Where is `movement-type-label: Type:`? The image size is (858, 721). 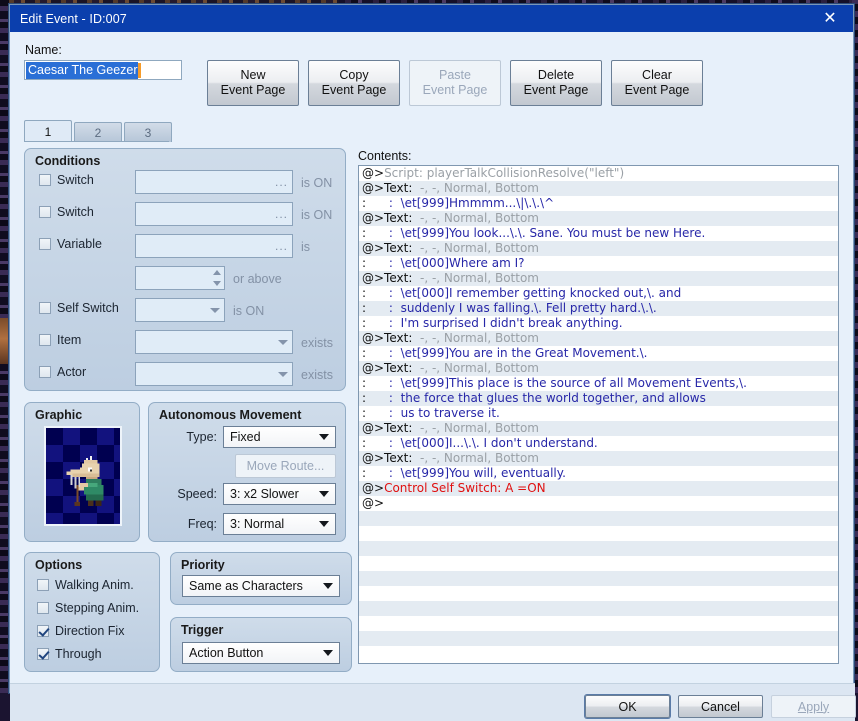 movement-type-label: Type: is located at coordinates (201, 437).